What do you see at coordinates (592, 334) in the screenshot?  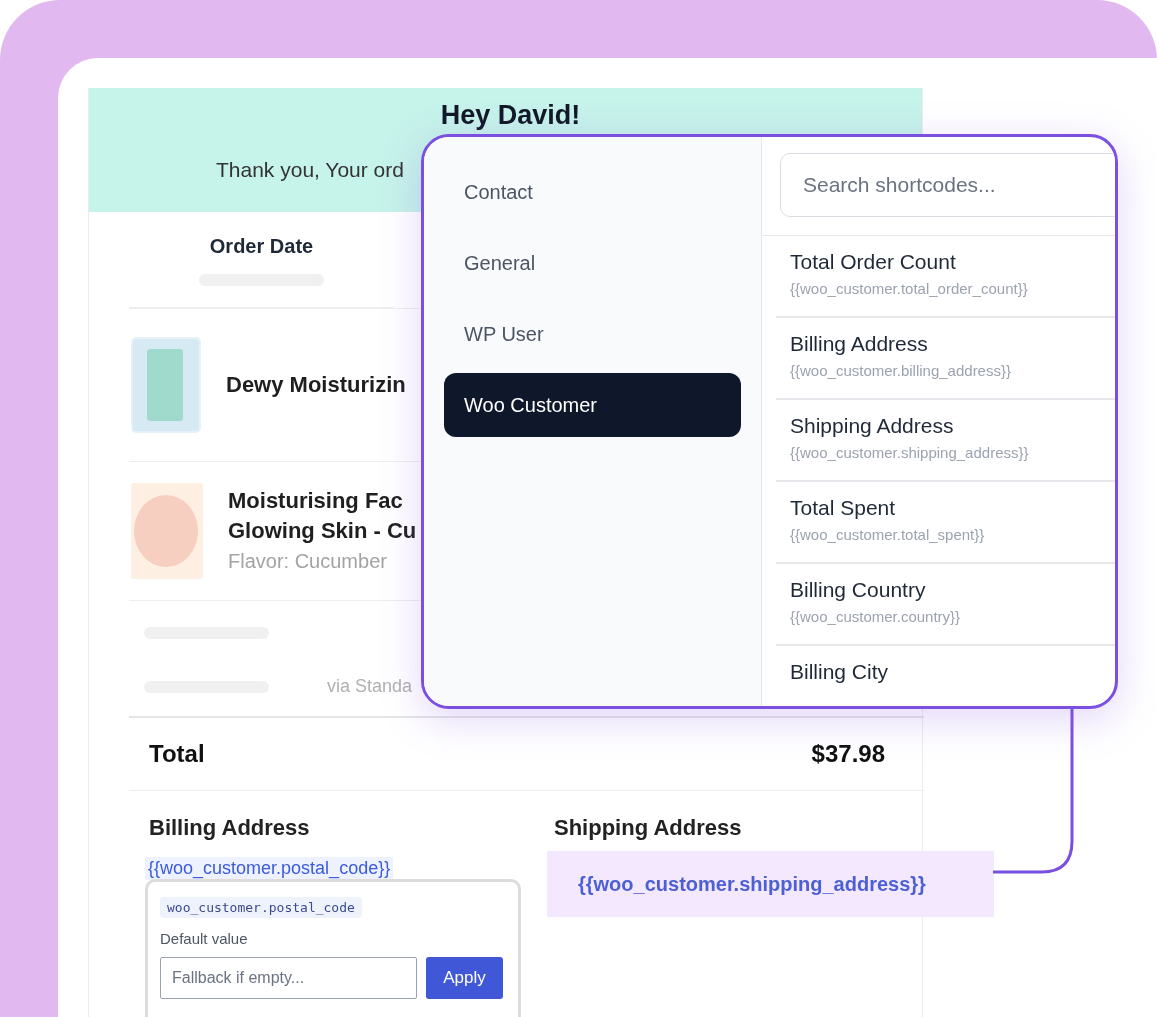 I see `category-item: WP User` at bounding box center [592, 334].